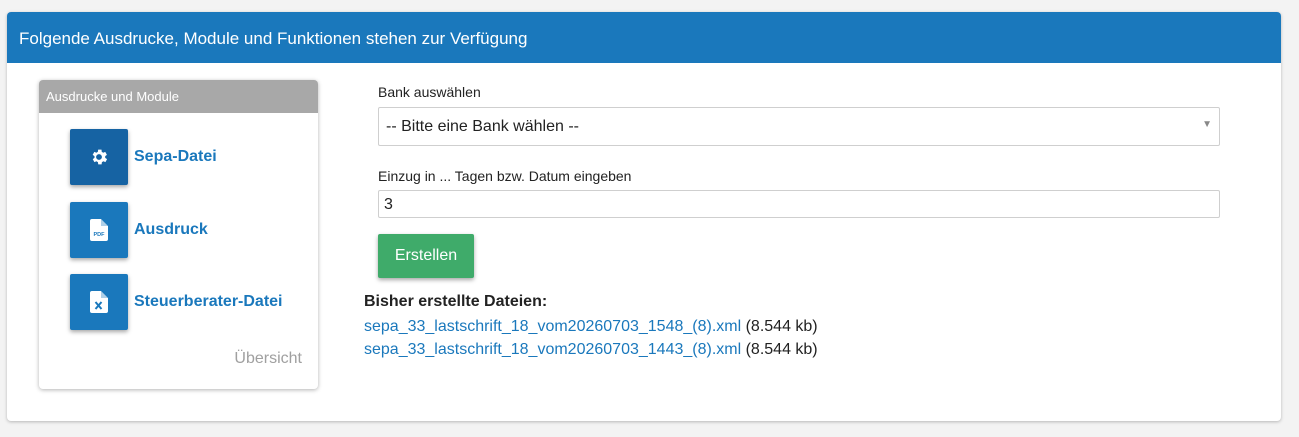 The width and height of the screenshot is (1299, 437). Describe the element at coordinates (799, 204) in the screenshot. I see `days-input: 3` at that location.